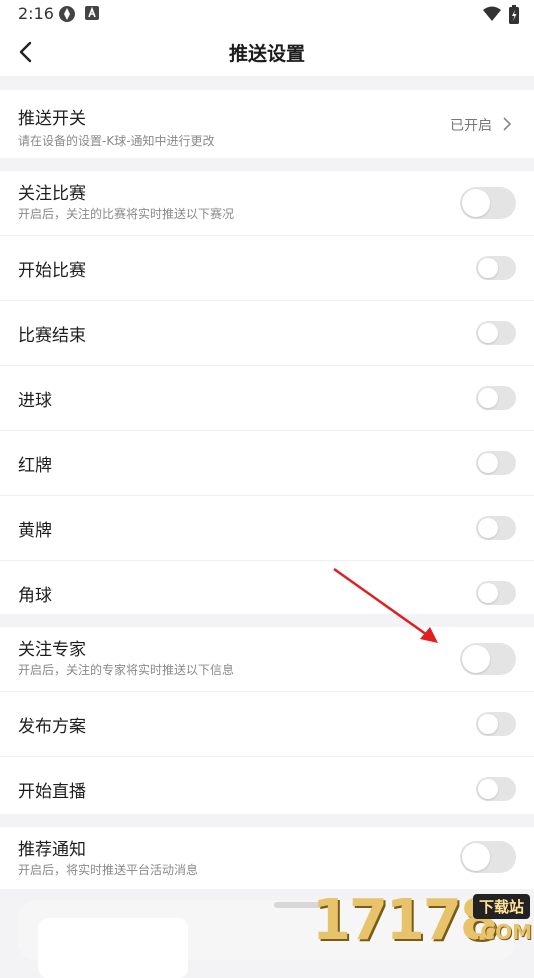  Describe the element at coordinates (126, 214) in the screenshot. I see `follow-match-hint: 开启后，关注的比赛将实时推送以下赛况` at that location.